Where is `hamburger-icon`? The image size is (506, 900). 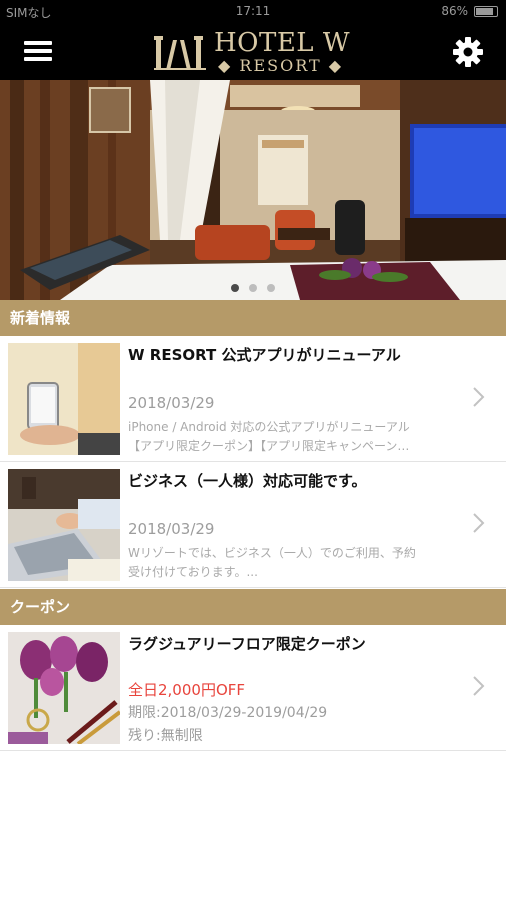 hamburger-icon is located at coordinates (38, 51).